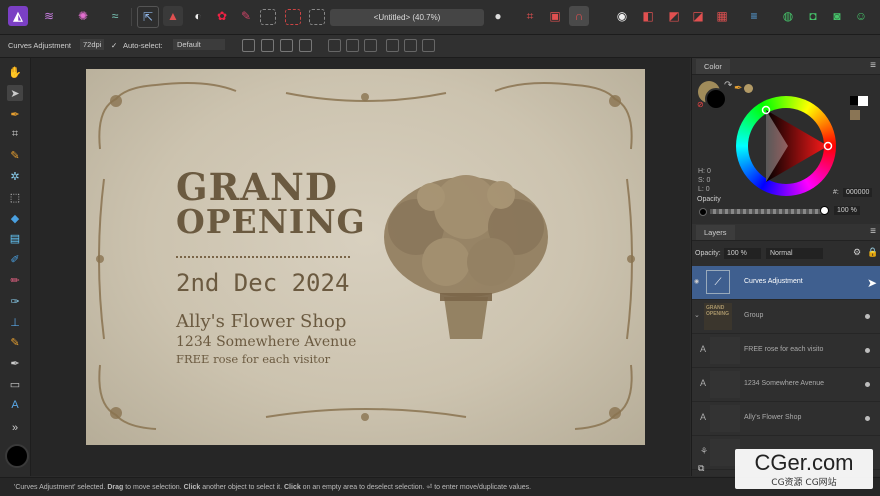  What do you see at coordinates (18, 16) in the screenshot?
I see `affinity-photo-logo-icon: ◭` at bounding box center [18, 16].